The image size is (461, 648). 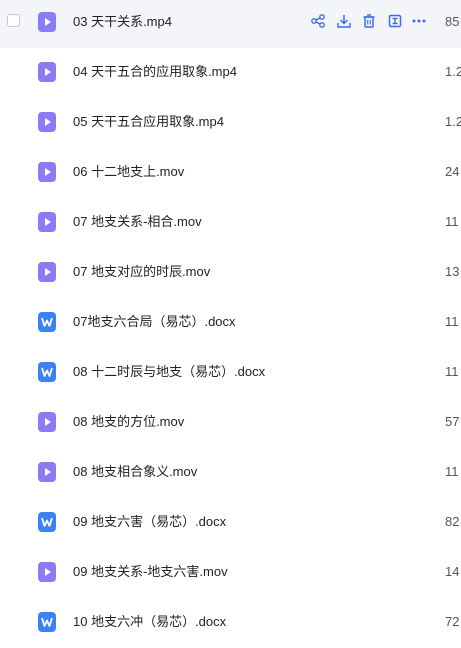 I want to click on download-icon, so click(x=344, y=21).